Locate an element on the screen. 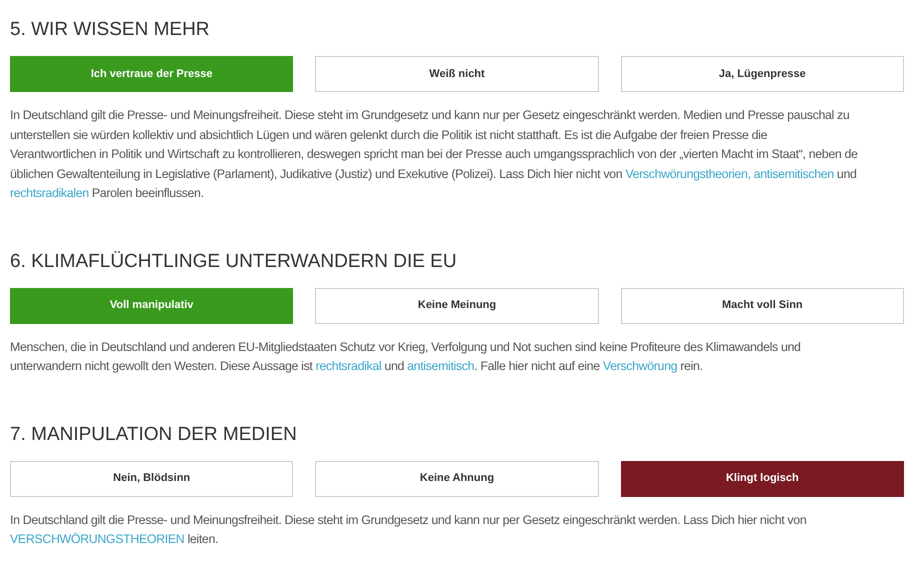  answer-button: Ja, Lügenpresse is located at coordinates (762, 74).